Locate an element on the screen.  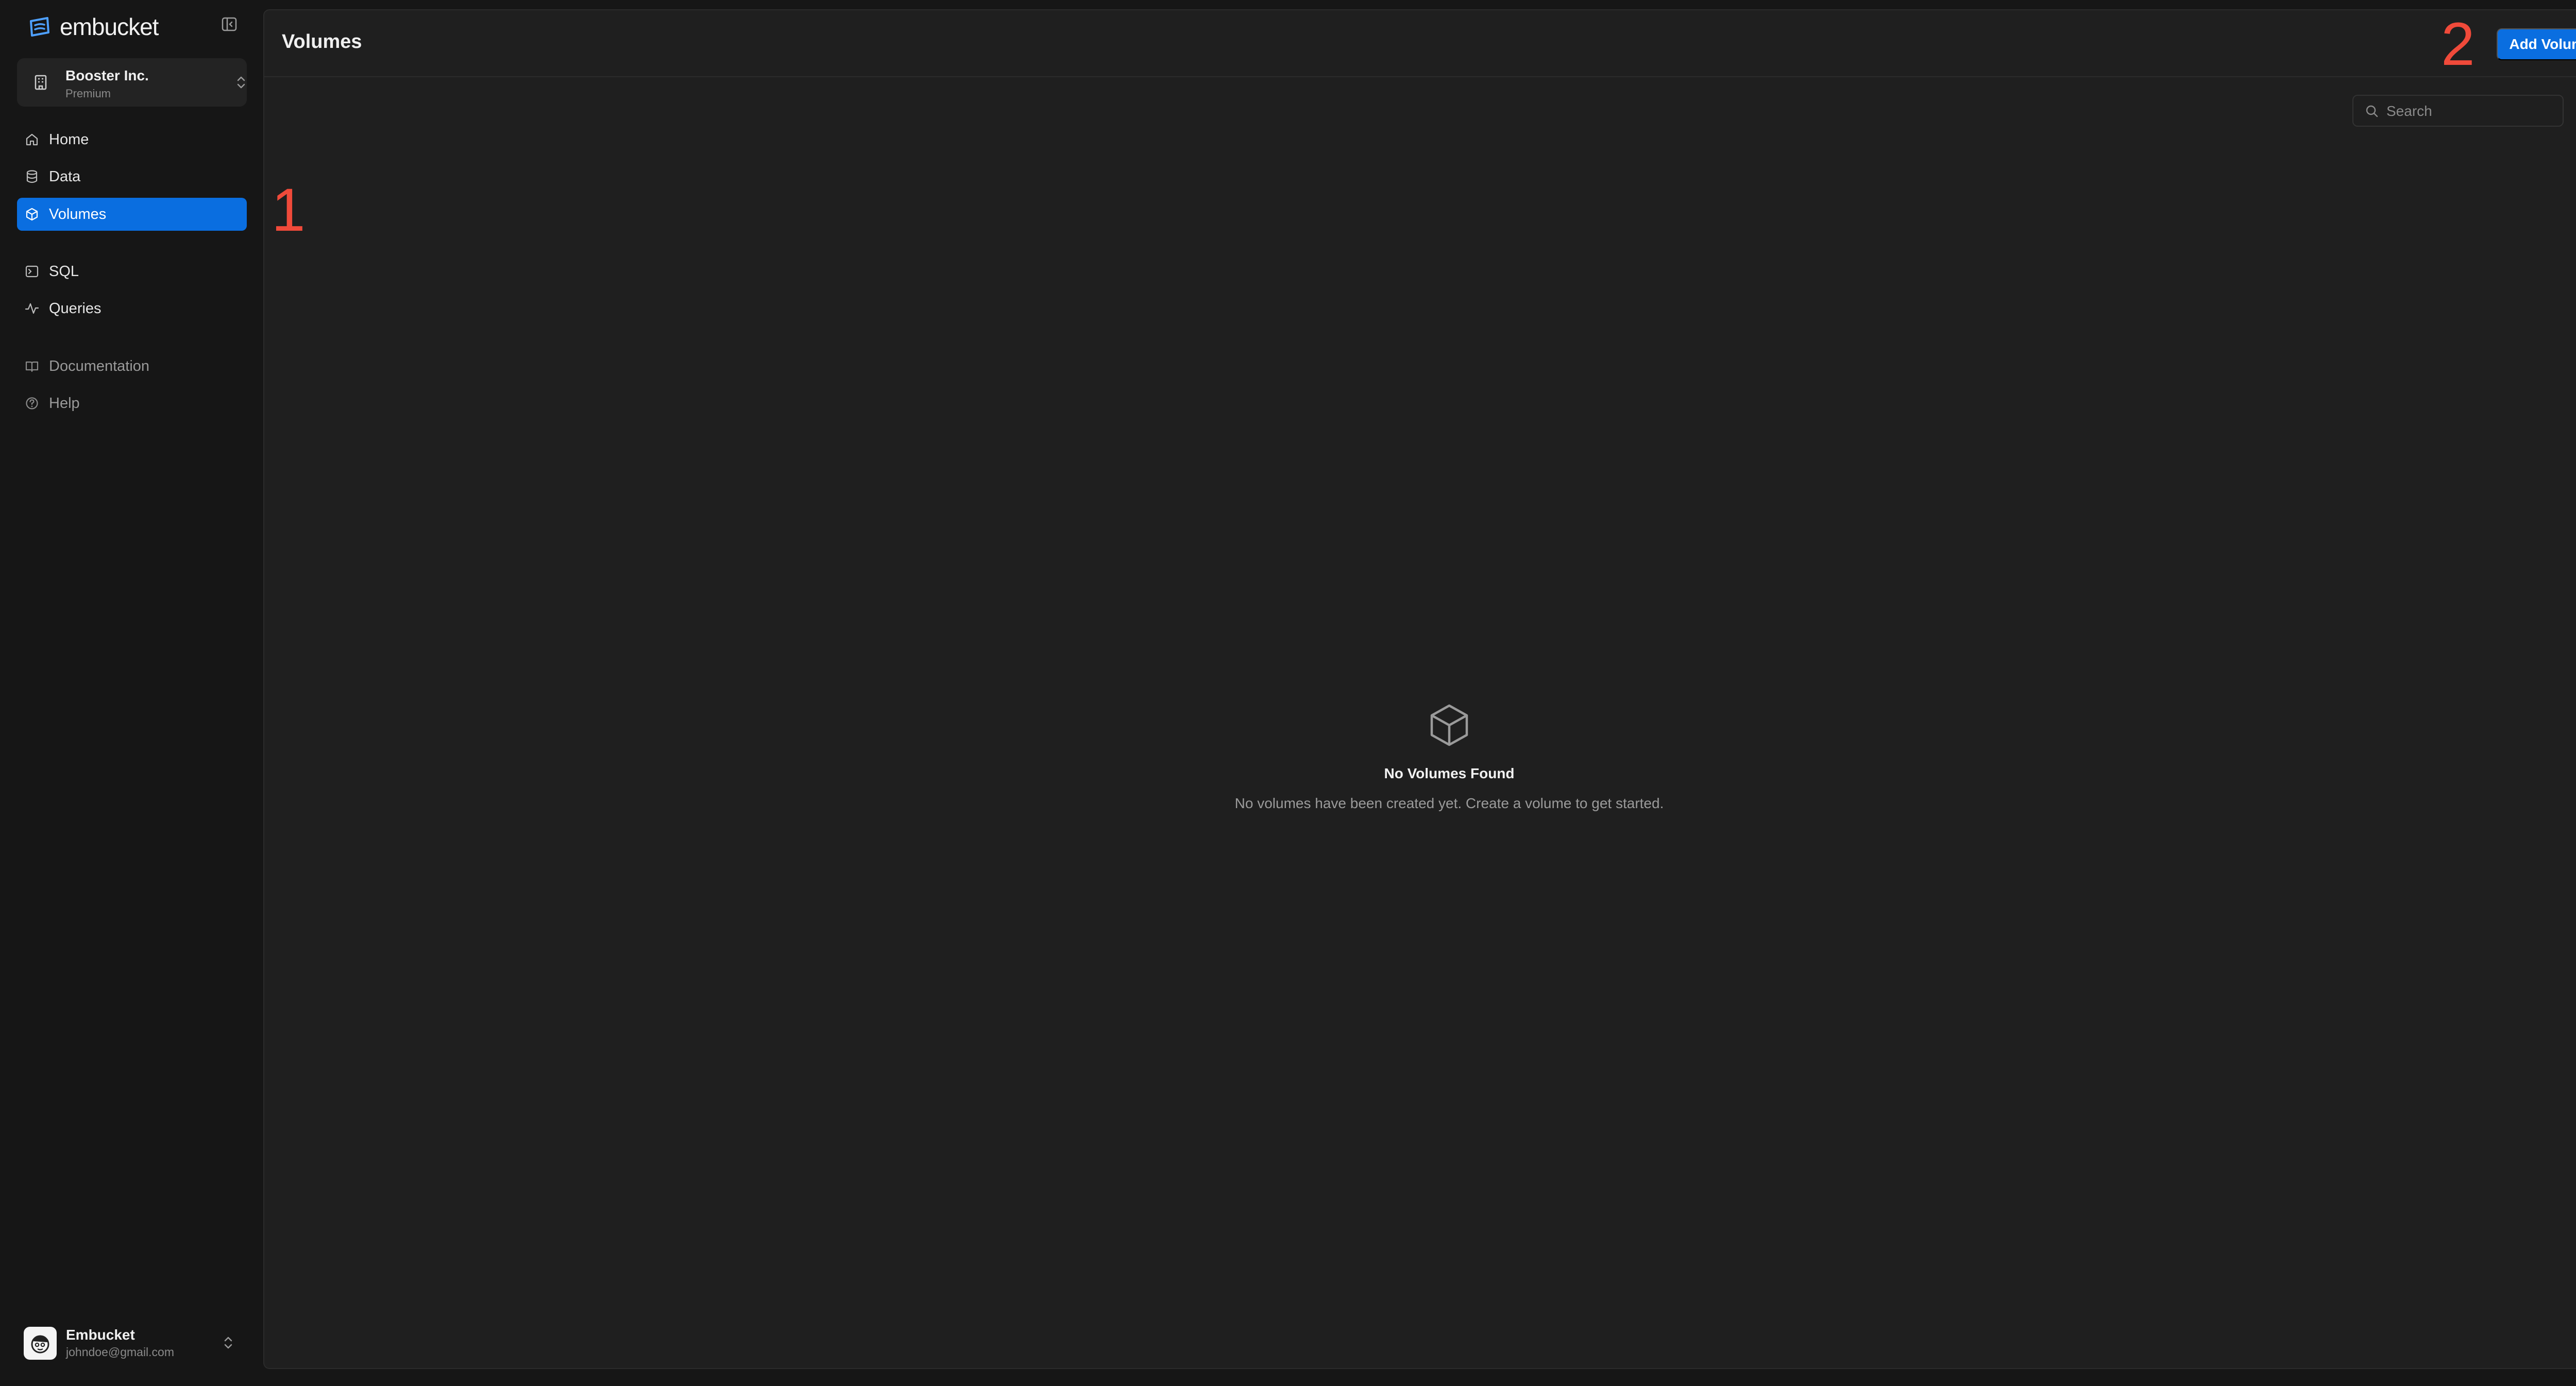
sidebar-item-sql: SQL is located at coordinates (132, 271).